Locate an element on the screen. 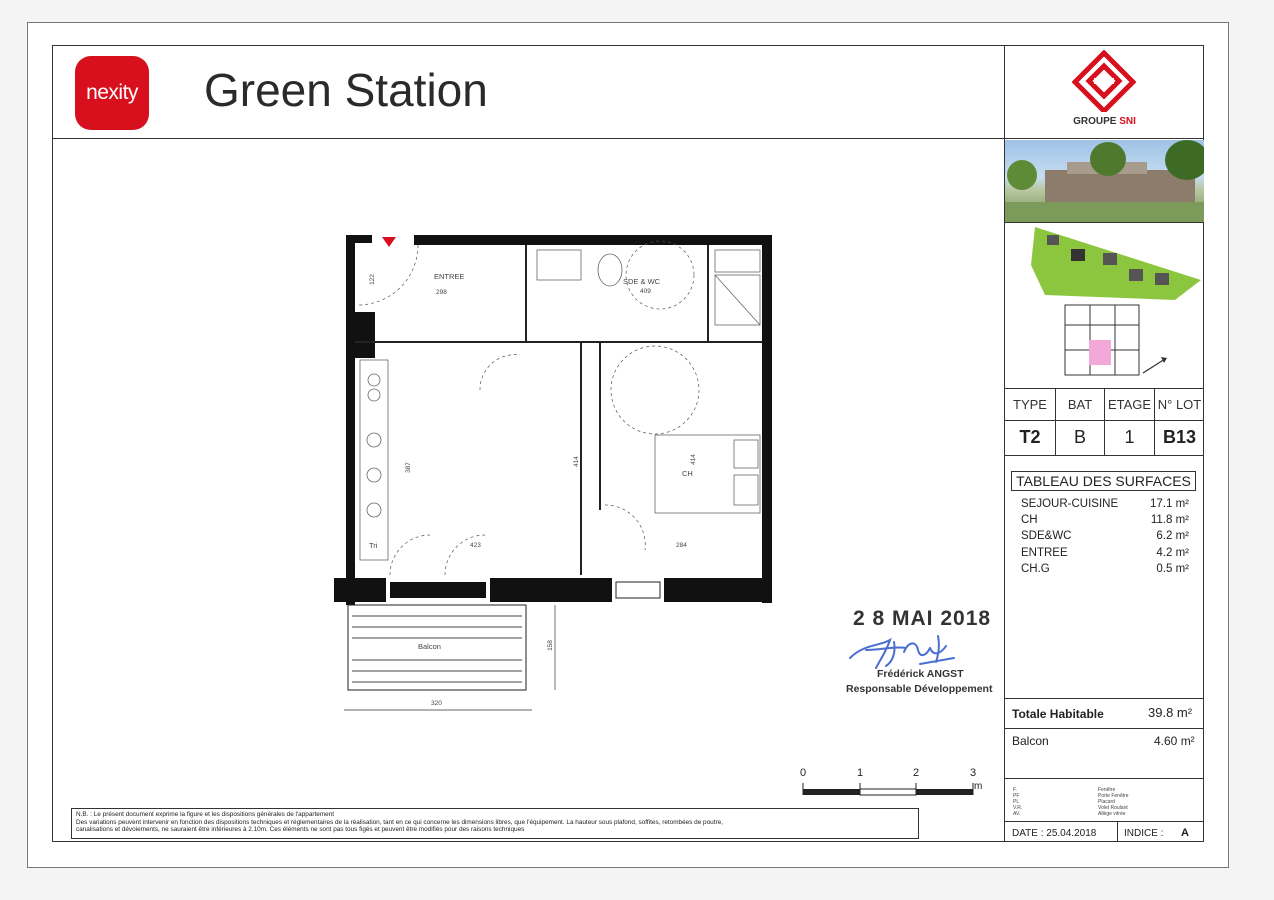 The height and width of the screenshot is (900, 1274). lot-header-bat: BAT is located at coordinates (1080, 404).